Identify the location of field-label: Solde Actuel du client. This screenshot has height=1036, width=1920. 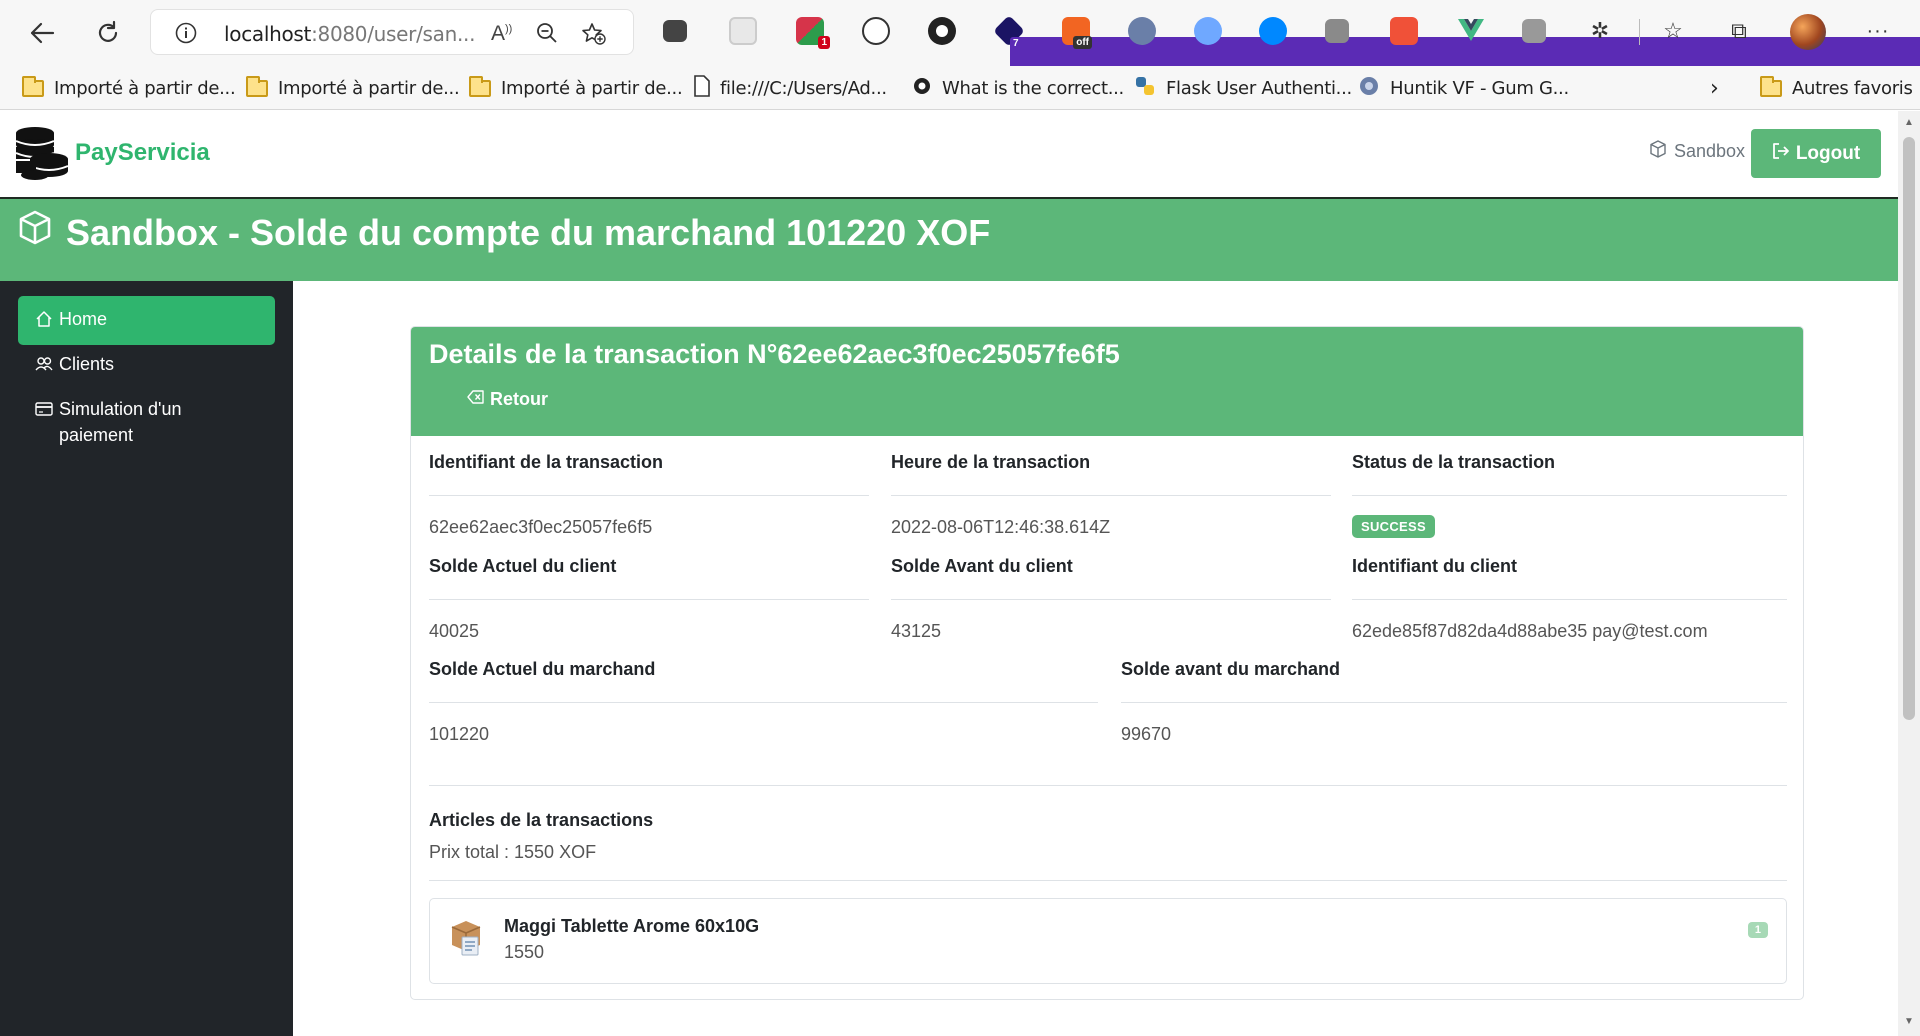
(649, 578).